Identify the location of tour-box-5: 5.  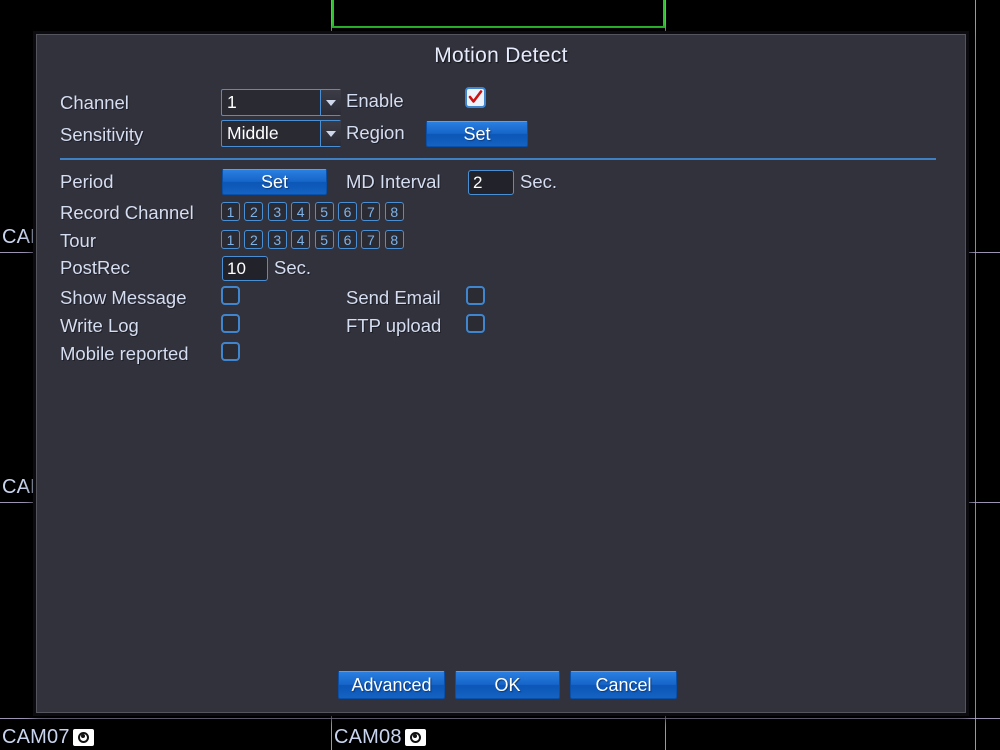
(324, 239).